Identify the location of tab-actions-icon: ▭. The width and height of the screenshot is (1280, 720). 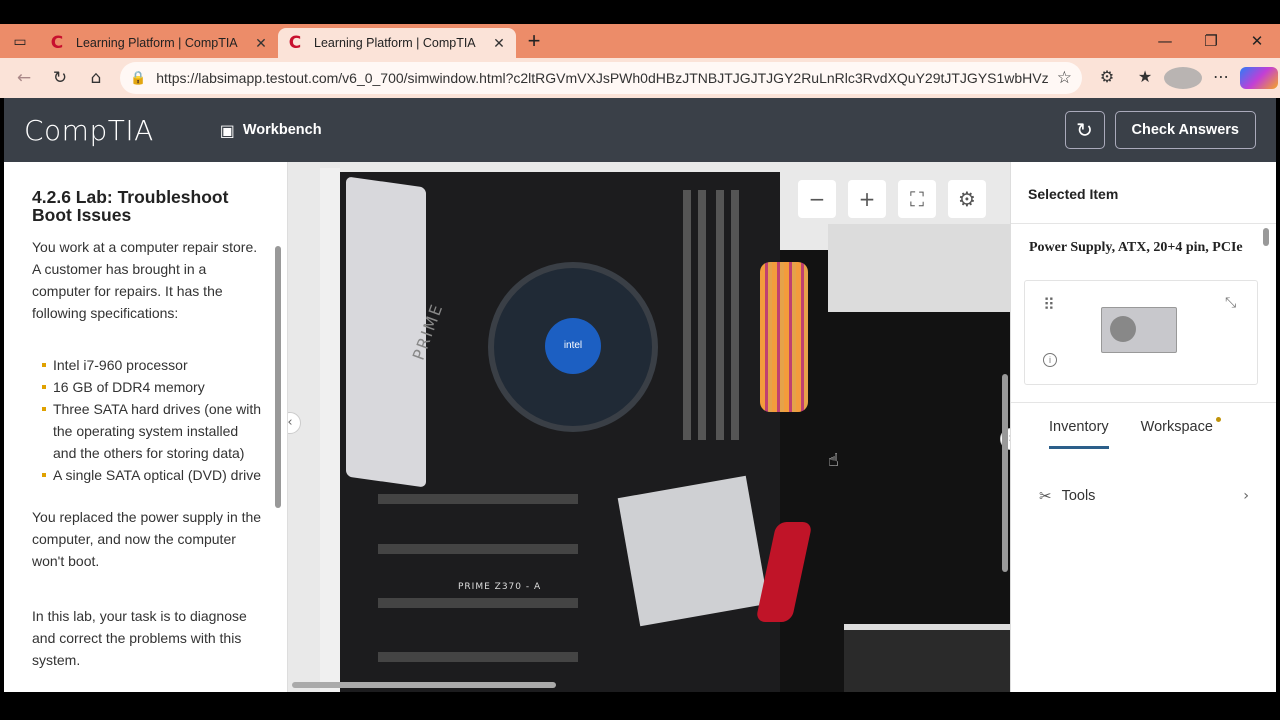
(20, 41).